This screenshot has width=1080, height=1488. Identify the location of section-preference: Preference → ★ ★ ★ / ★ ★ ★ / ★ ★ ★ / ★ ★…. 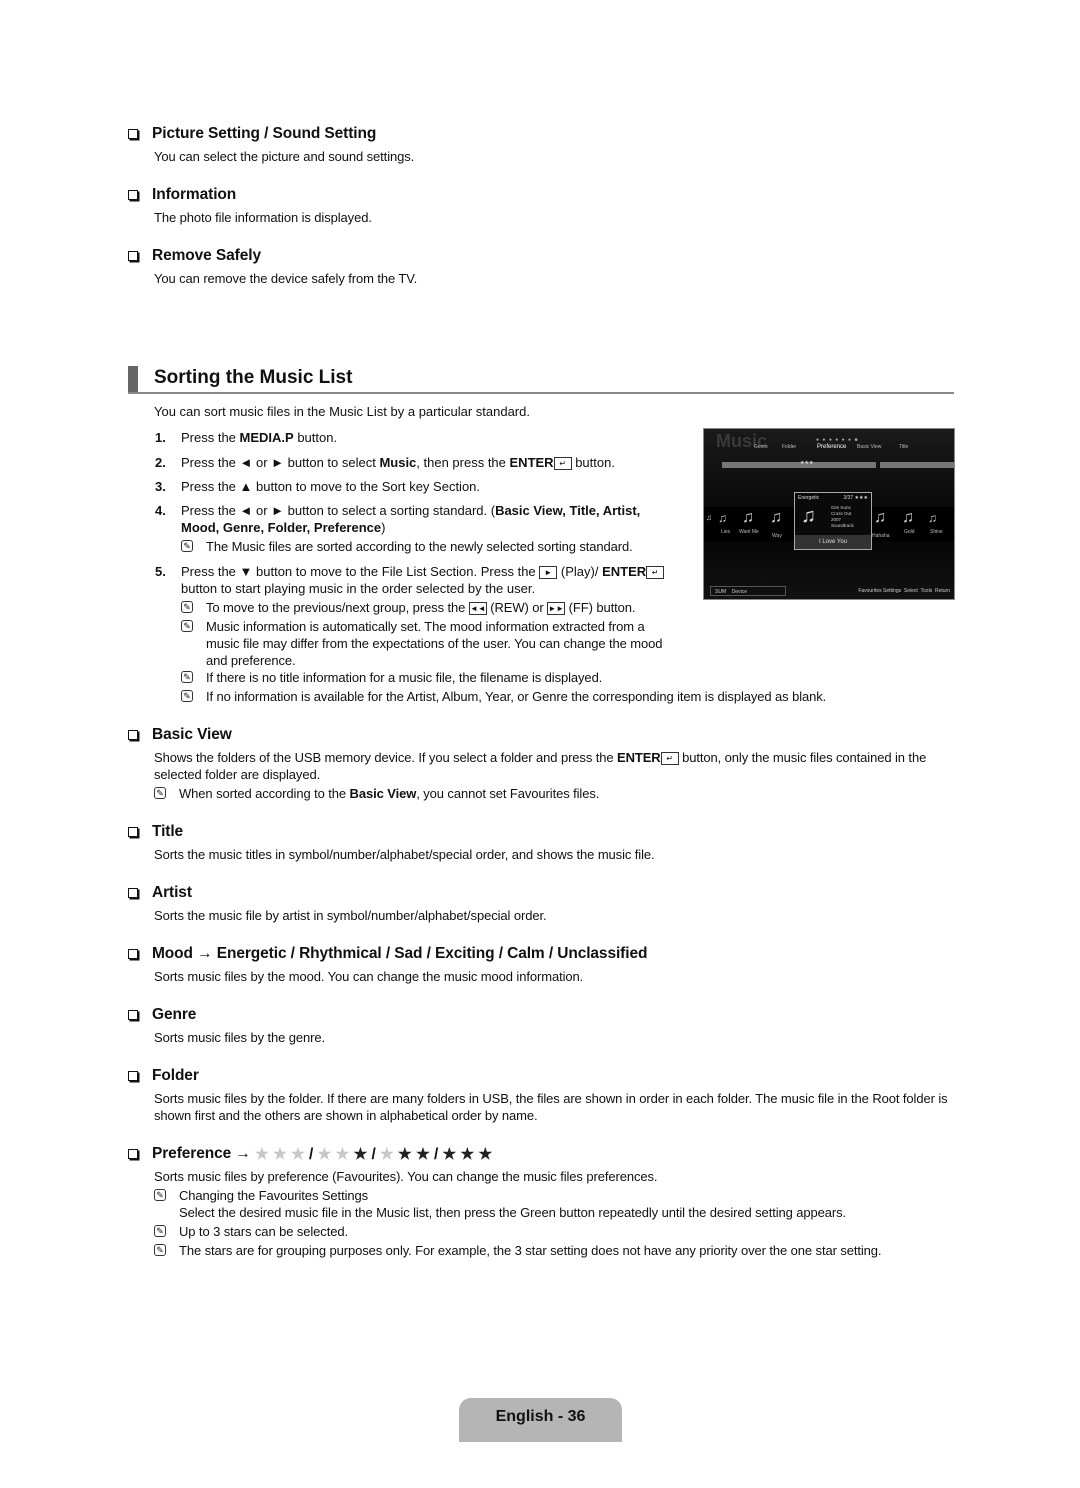
(543, 1201).